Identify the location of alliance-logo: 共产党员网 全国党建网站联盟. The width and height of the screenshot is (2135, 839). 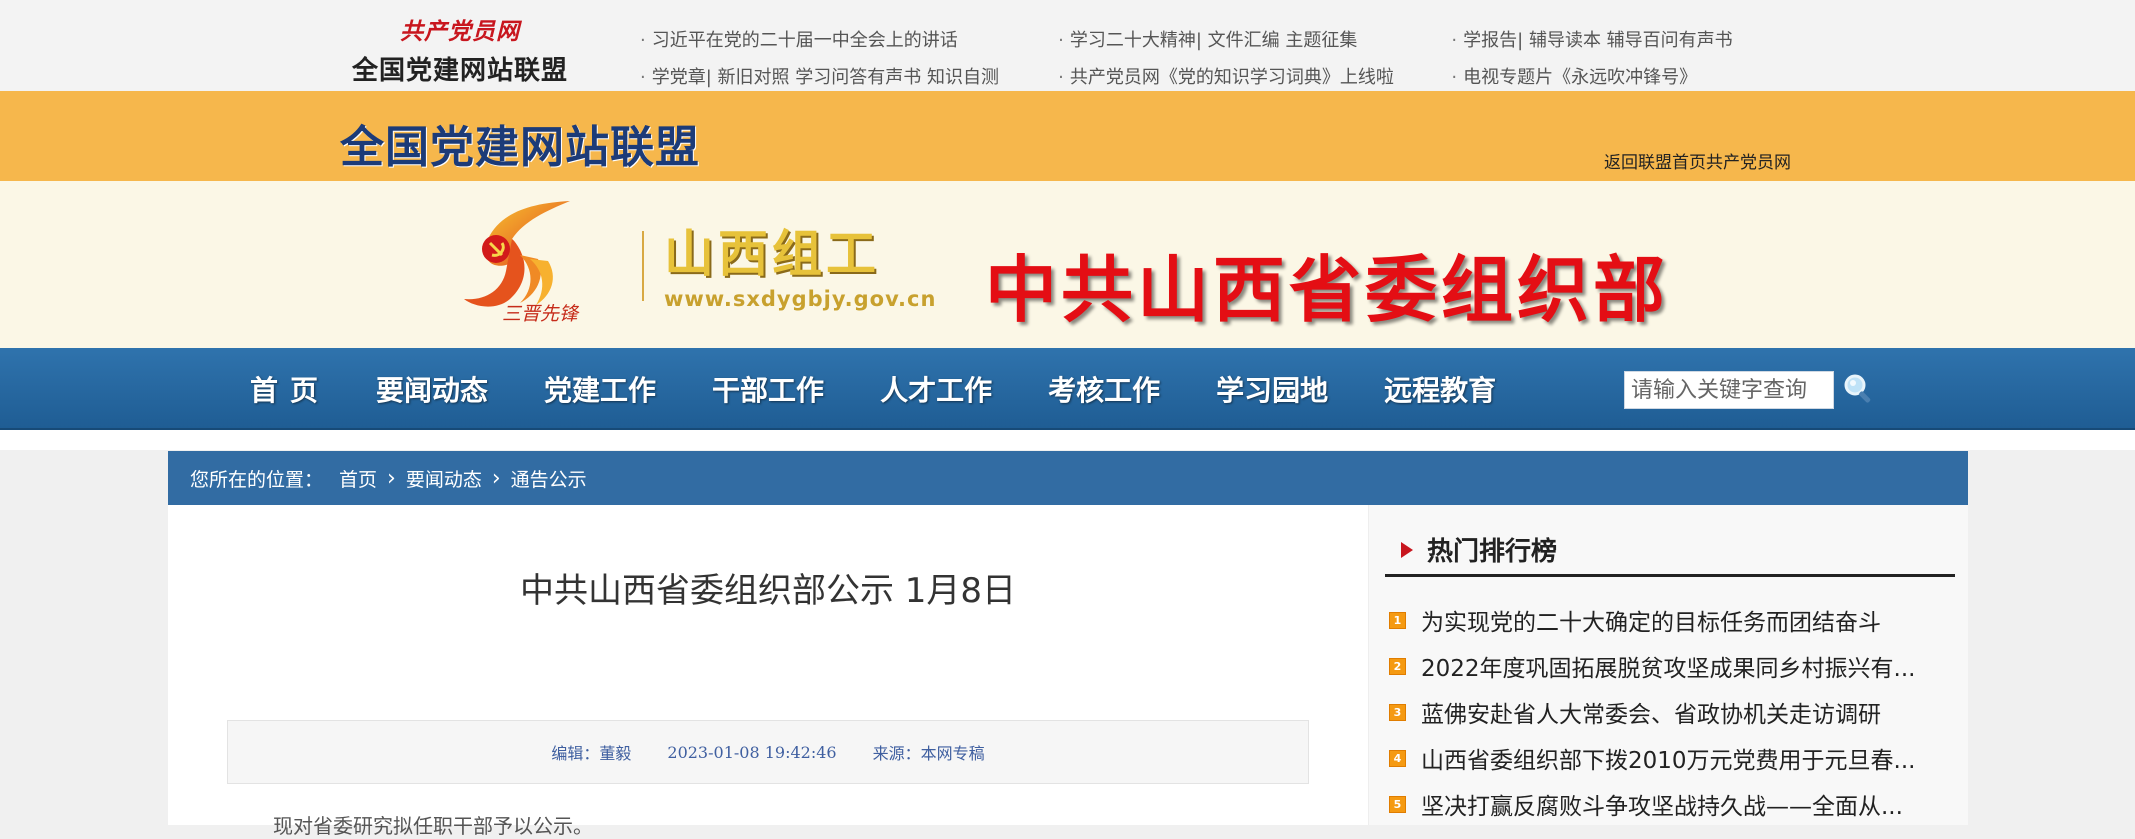
(460, 49).